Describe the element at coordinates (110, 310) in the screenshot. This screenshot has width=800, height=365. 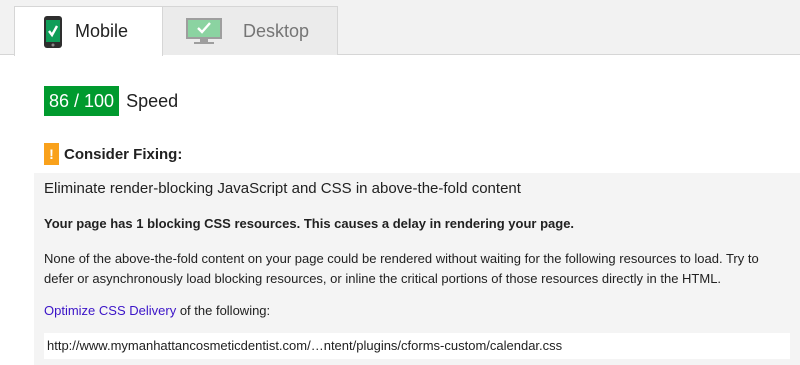
I see `optimize-css-delivery-link: Optimize CSS Delivery` at that location.